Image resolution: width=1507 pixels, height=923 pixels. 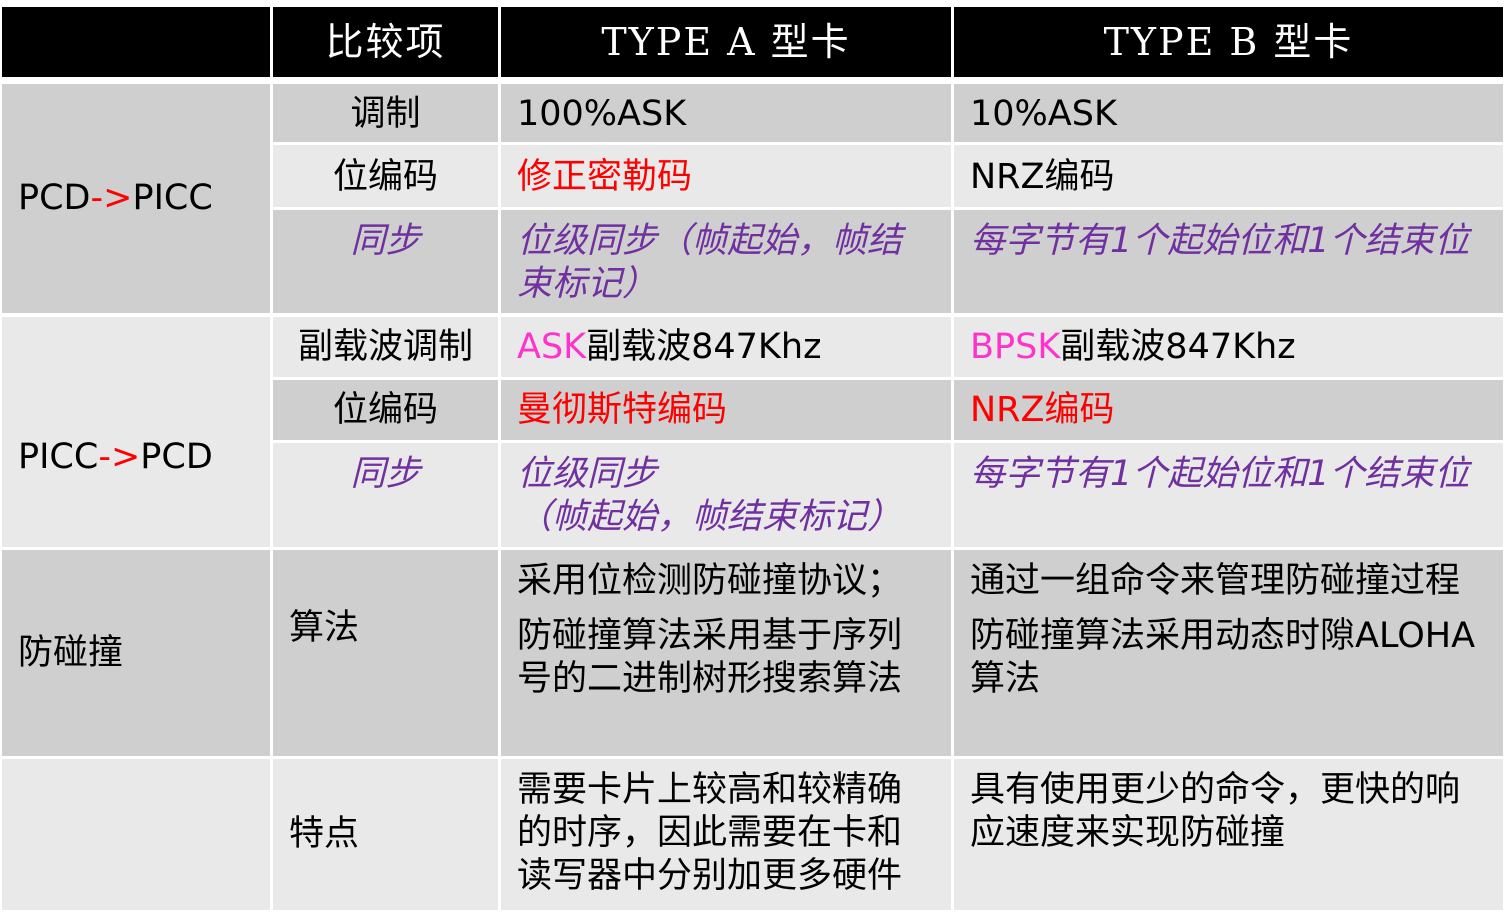 What do you see at coordinates (726, 113) in the screenshot?
I see `type-a-modulation: 100%ASK` at bounding box center [726, 113].